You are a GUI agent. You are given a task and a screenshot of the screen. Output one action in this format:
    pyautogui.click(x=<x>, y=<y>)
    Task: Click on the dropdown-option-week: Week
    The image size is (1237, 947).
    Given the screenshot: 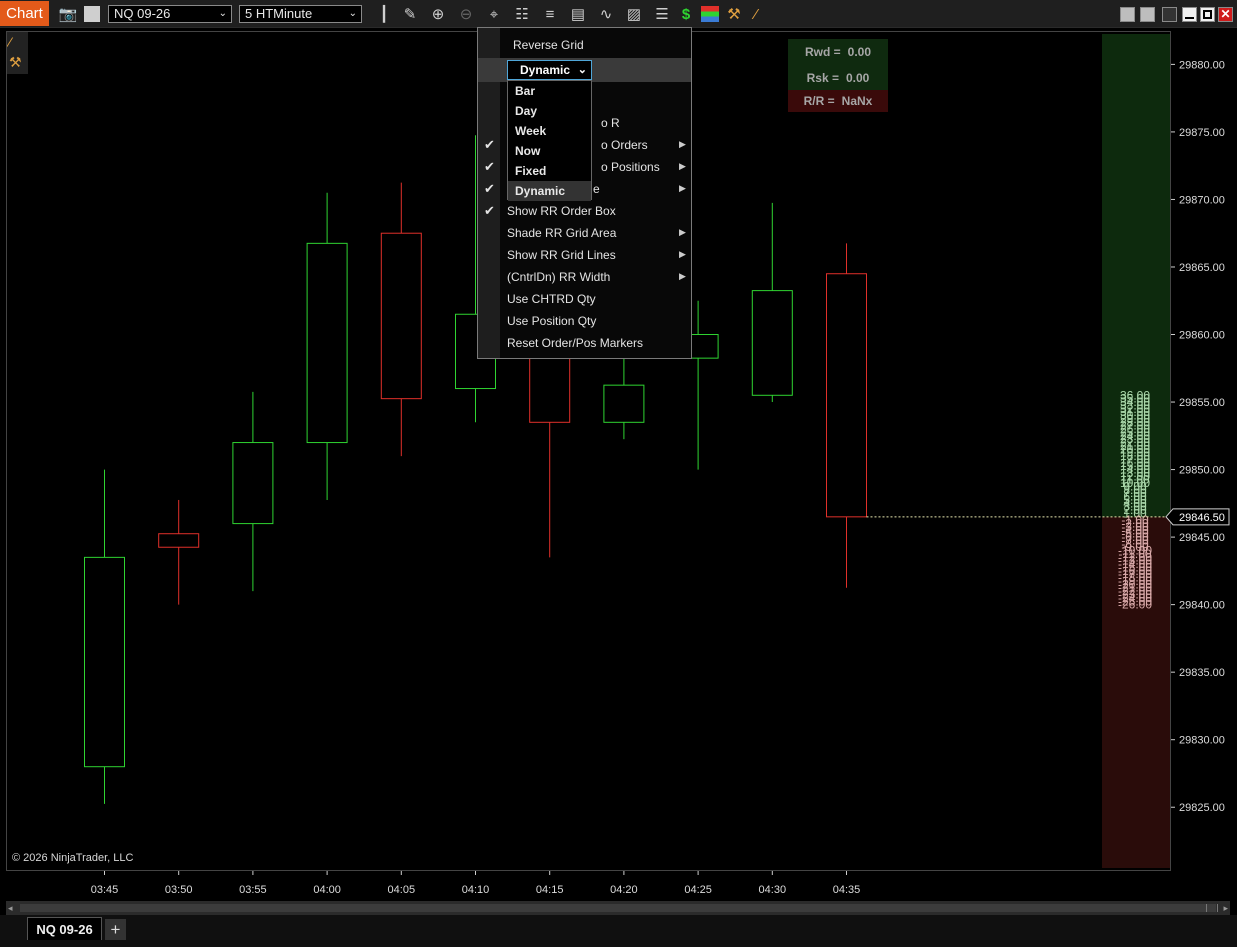 What is the action you would take?
    pyautogui.click(x=549, y=131)
    